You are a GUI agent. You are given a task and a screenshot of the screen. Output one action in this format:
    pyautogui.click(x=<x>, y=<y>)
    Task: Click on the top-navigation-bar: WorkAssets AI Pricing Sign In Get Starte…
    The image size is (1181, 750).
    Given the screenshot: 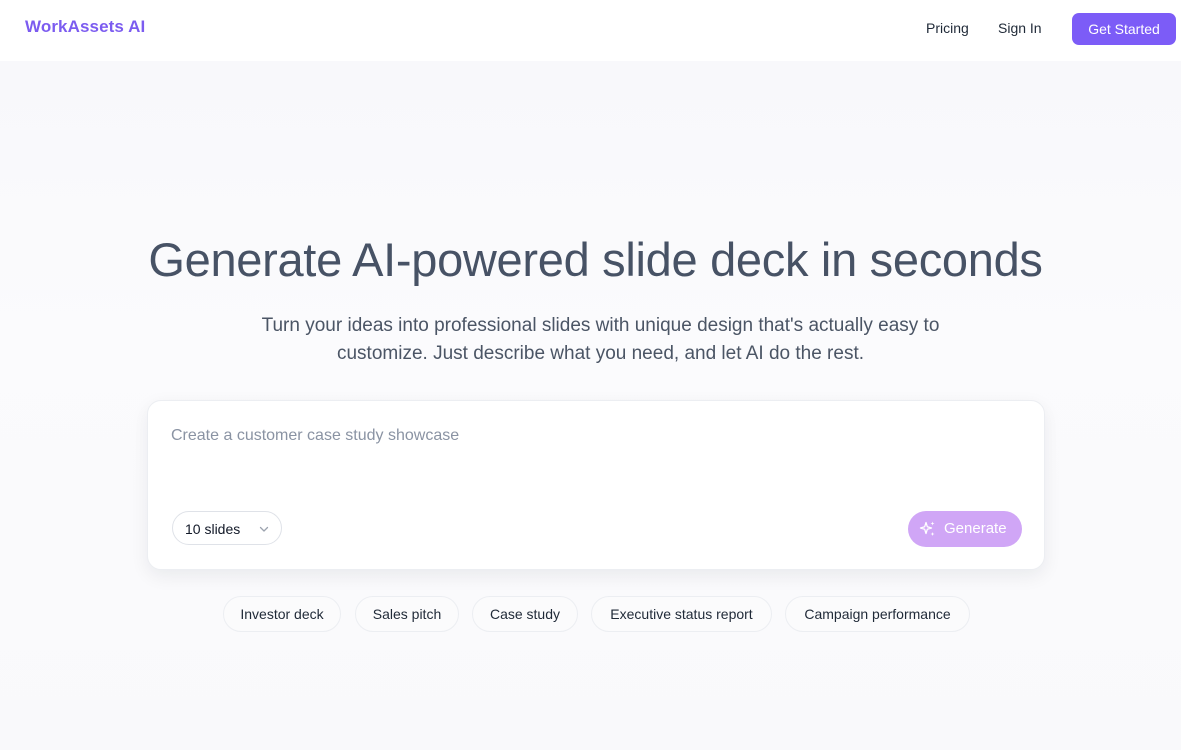 What is the action you would take?
    pyautogui.click(x=590, y=30)
    